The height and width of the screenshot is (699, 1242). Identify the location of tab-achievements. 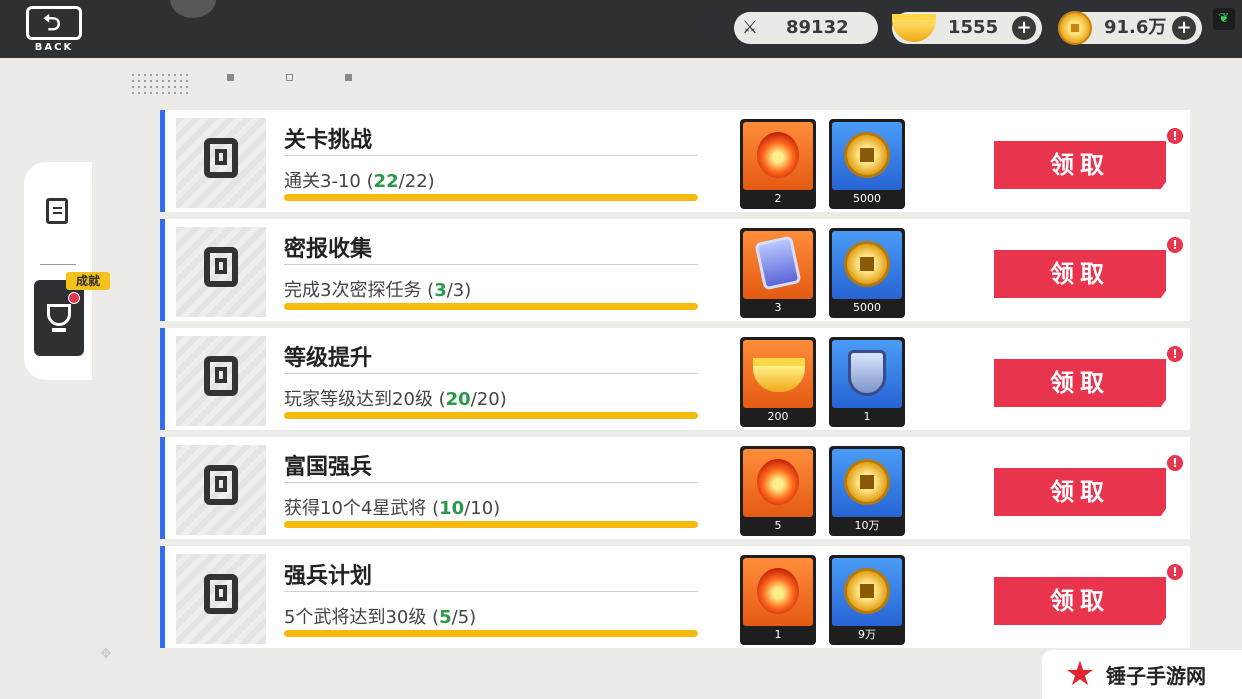
(59, 318).